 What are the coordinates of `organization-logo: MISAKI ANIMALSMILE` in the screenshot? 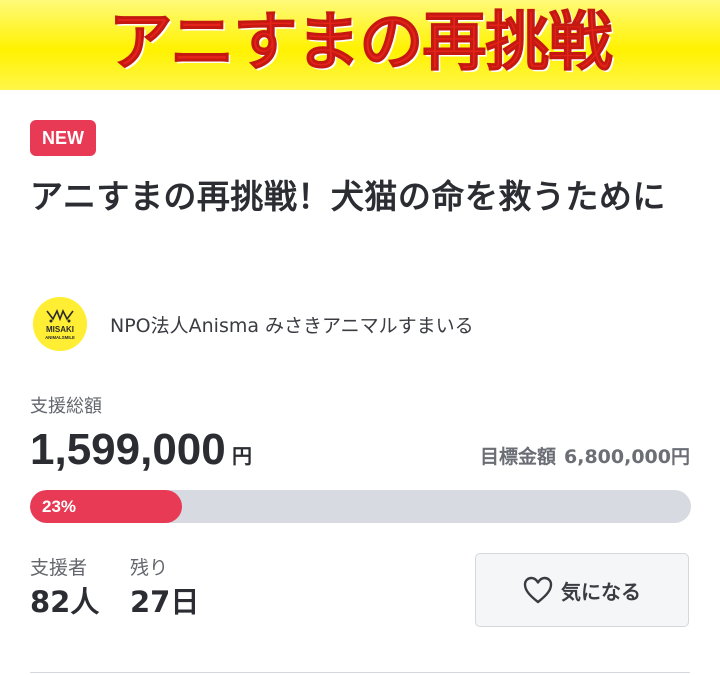 It's located at (60, 324).